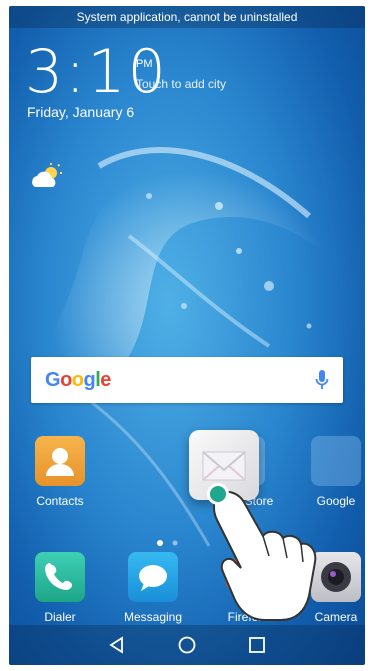  What do you see at coordinates (117, 645) in the screenshot?
I see `back-icon` at bounding box center [117, 645].